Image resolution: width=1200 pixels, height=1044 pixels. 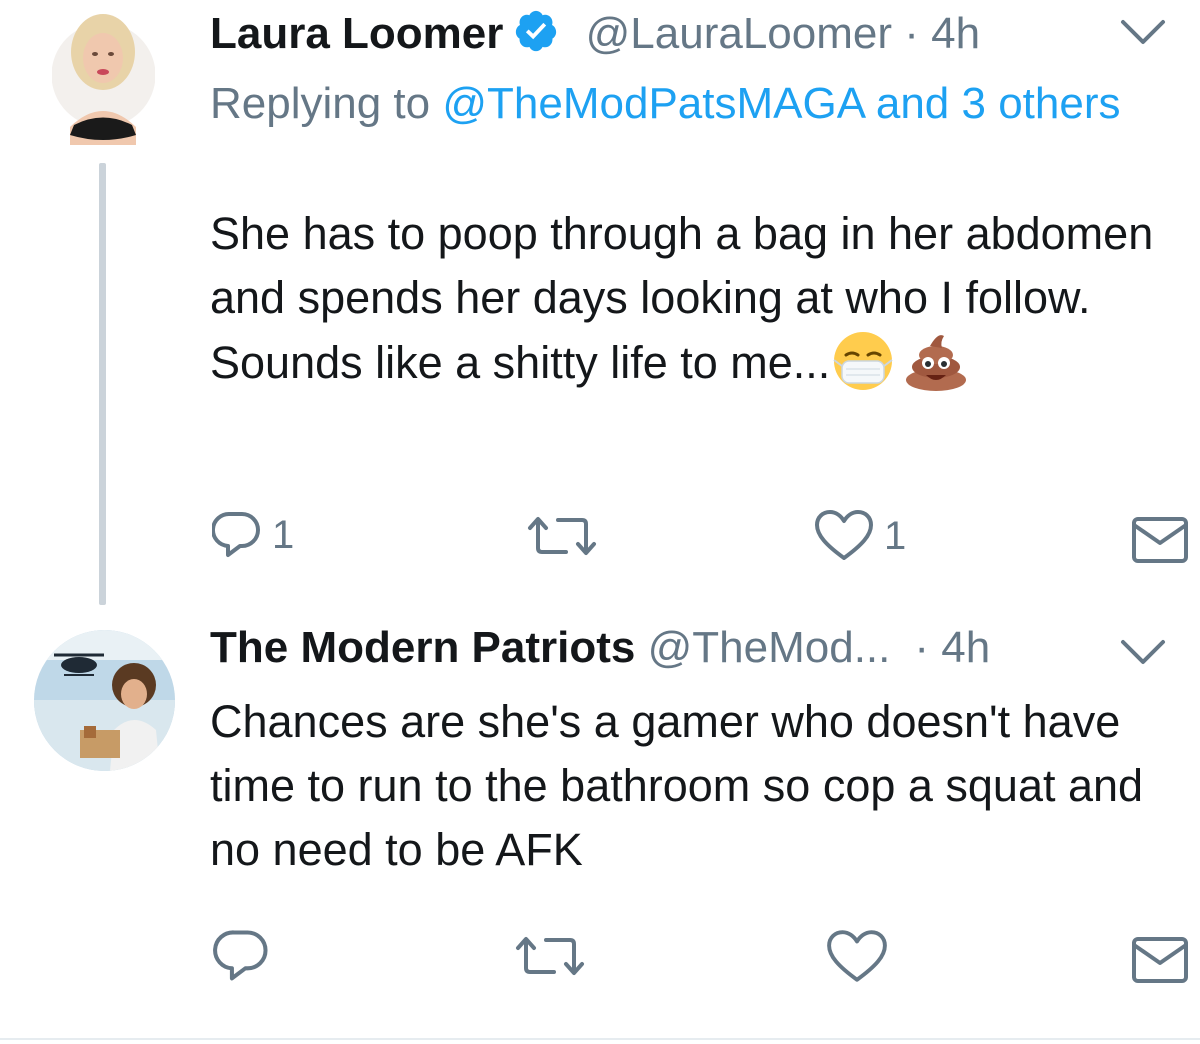 I want to click on author-handle: @LauraLoomer, so click(x=739, y=33).